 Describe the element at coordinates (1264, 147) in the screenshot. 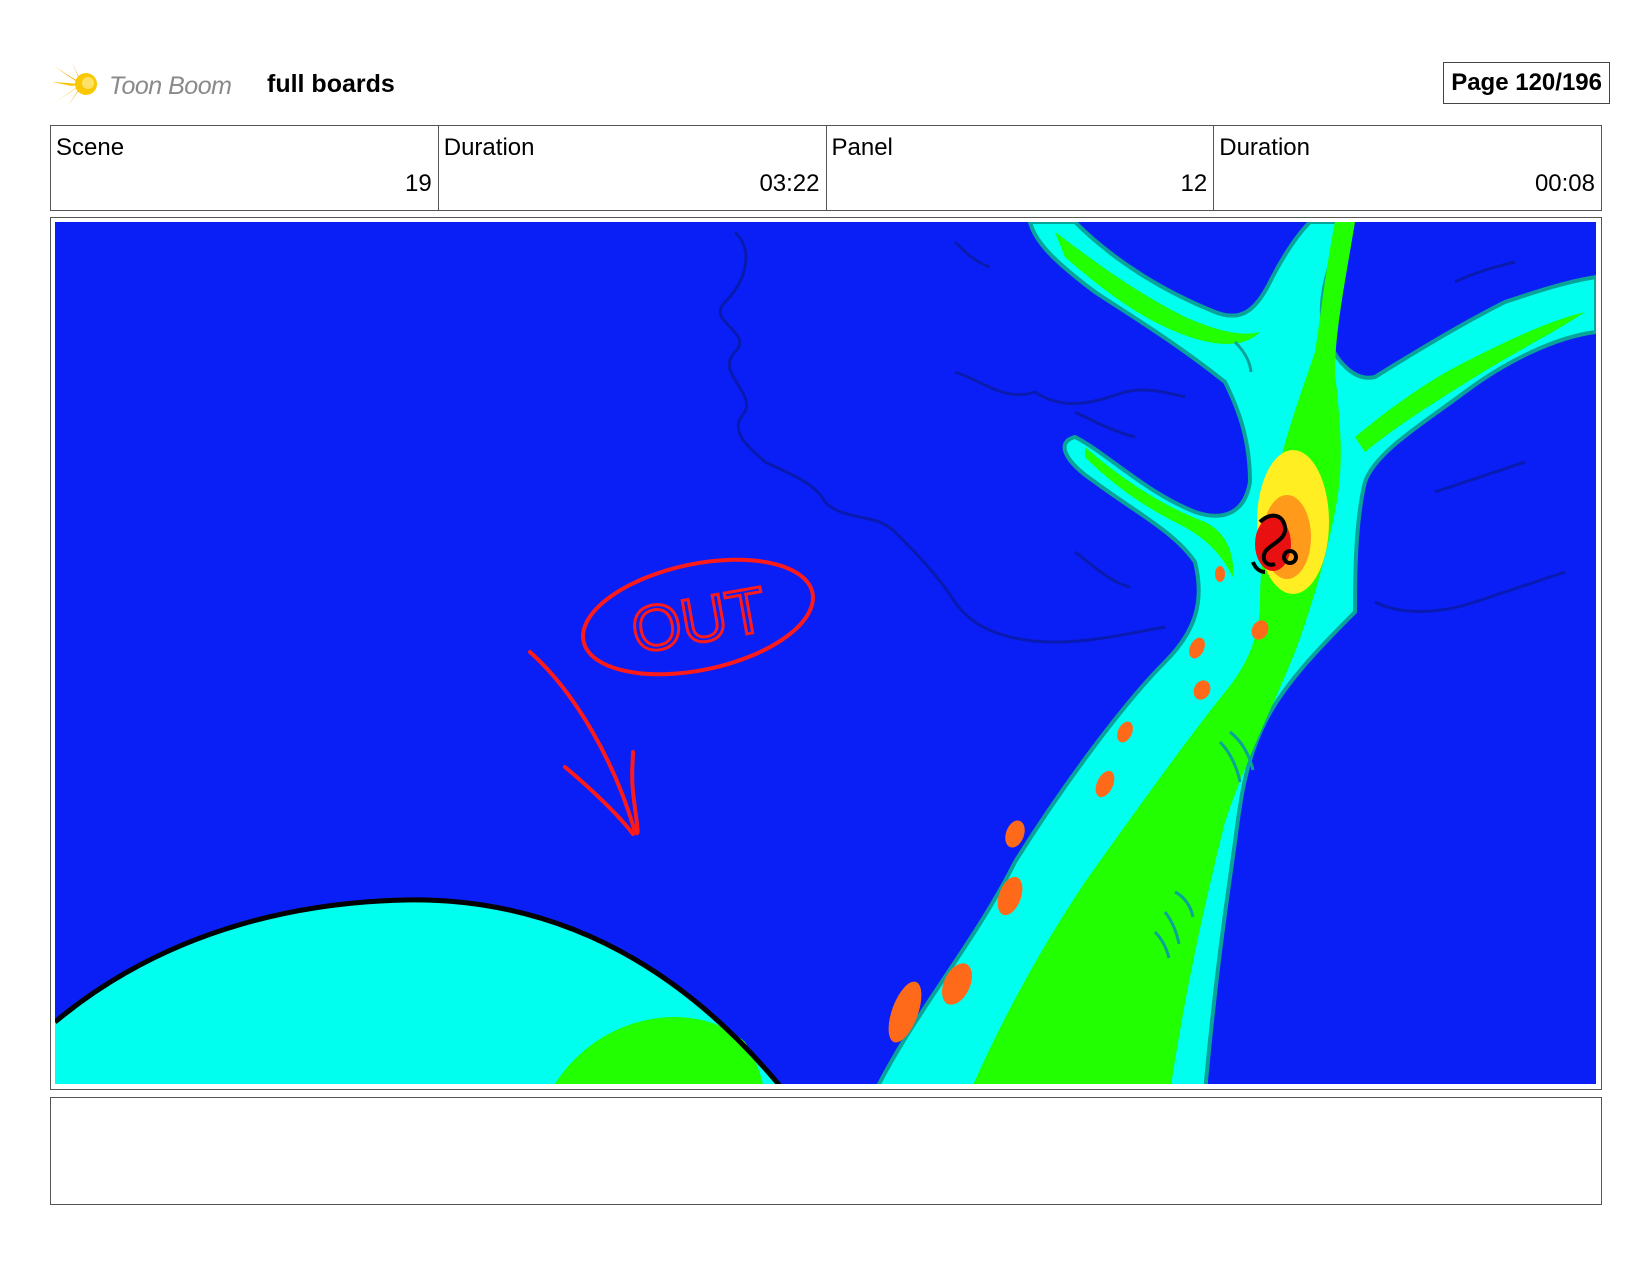

I see `panel-duration-label: Duration` at that location.